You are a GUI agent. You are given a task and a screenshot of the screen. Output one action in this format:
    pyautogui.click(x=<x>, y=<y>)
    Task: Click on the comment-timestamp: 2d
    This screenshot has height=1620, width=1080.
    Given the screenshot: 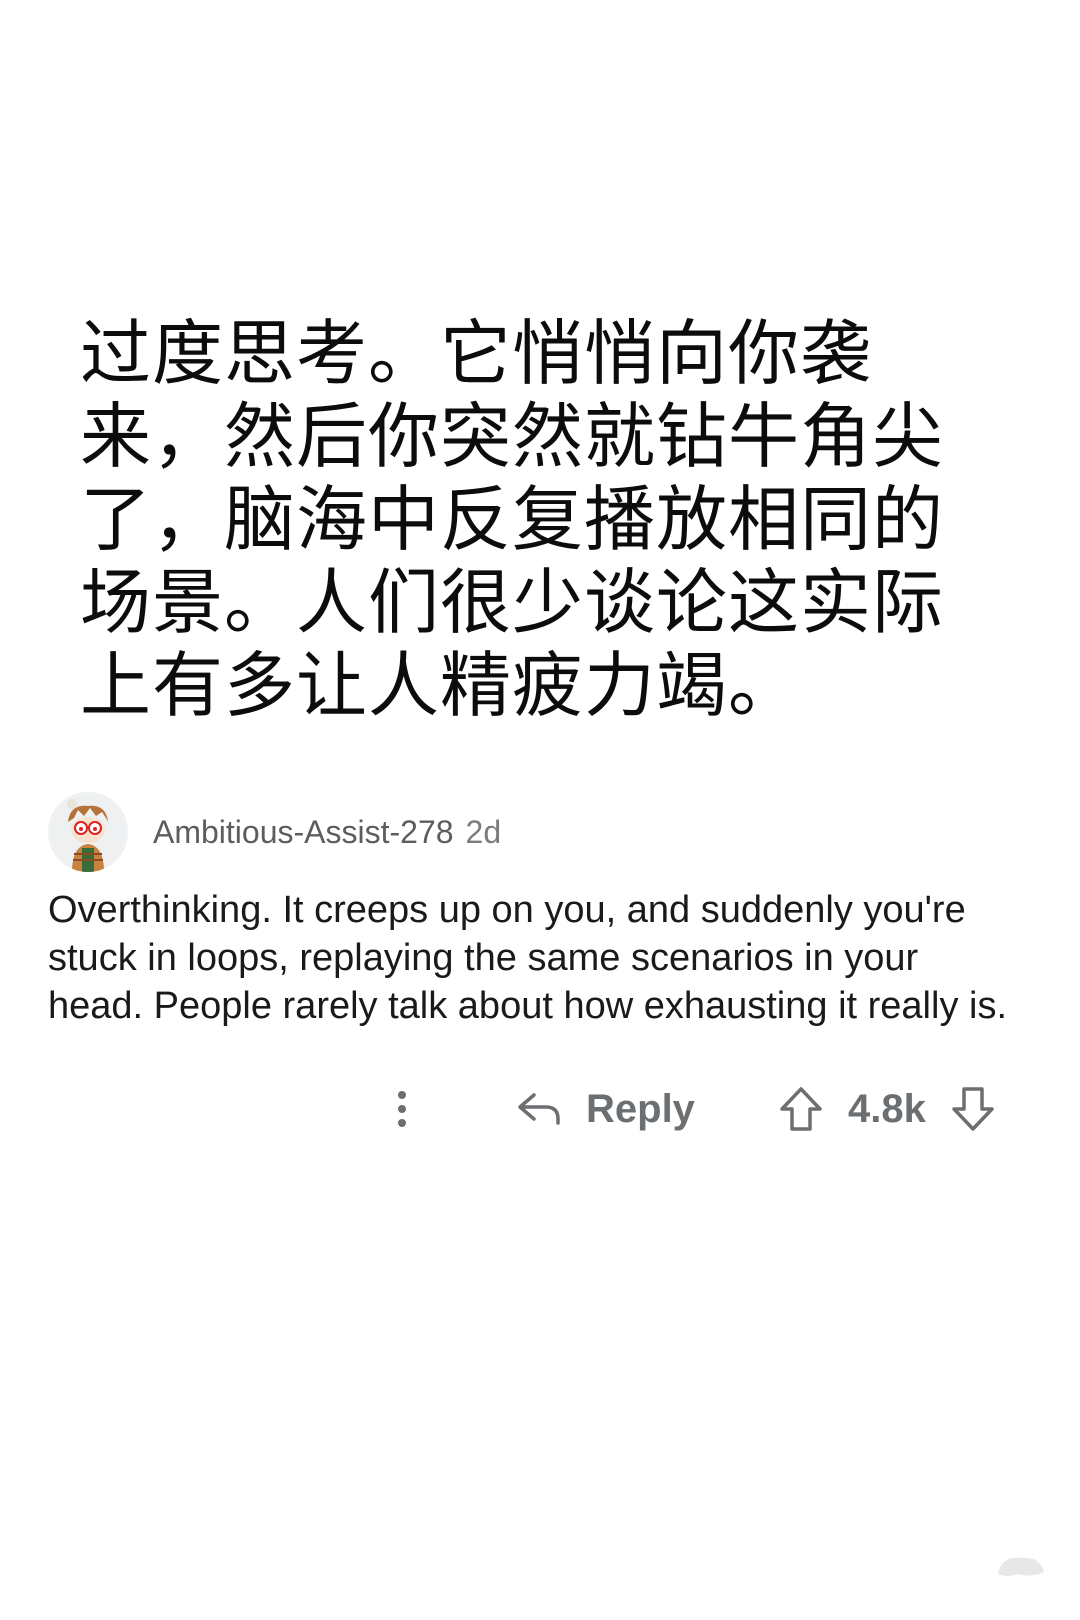 What is the action you would take?
    pyautogui.click(x=483, y=831)
    